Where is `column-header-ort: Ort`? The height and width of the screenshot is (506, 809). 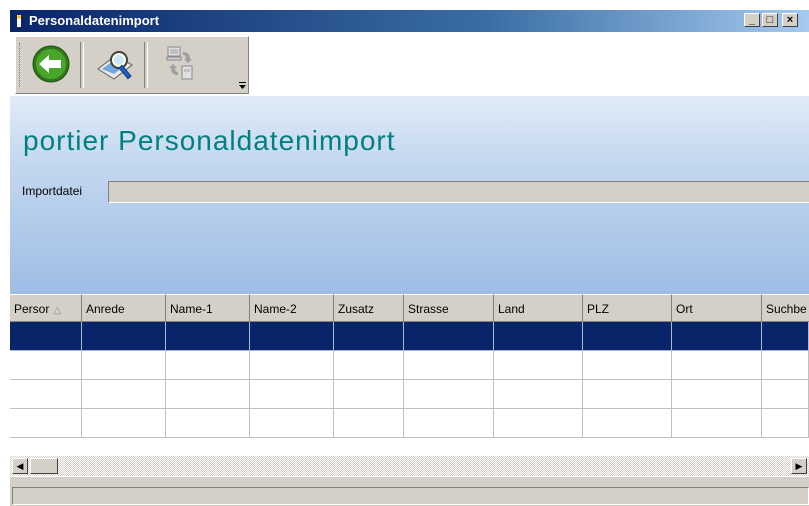 column-header-ort: Ort is located at coordinates (717, 308).